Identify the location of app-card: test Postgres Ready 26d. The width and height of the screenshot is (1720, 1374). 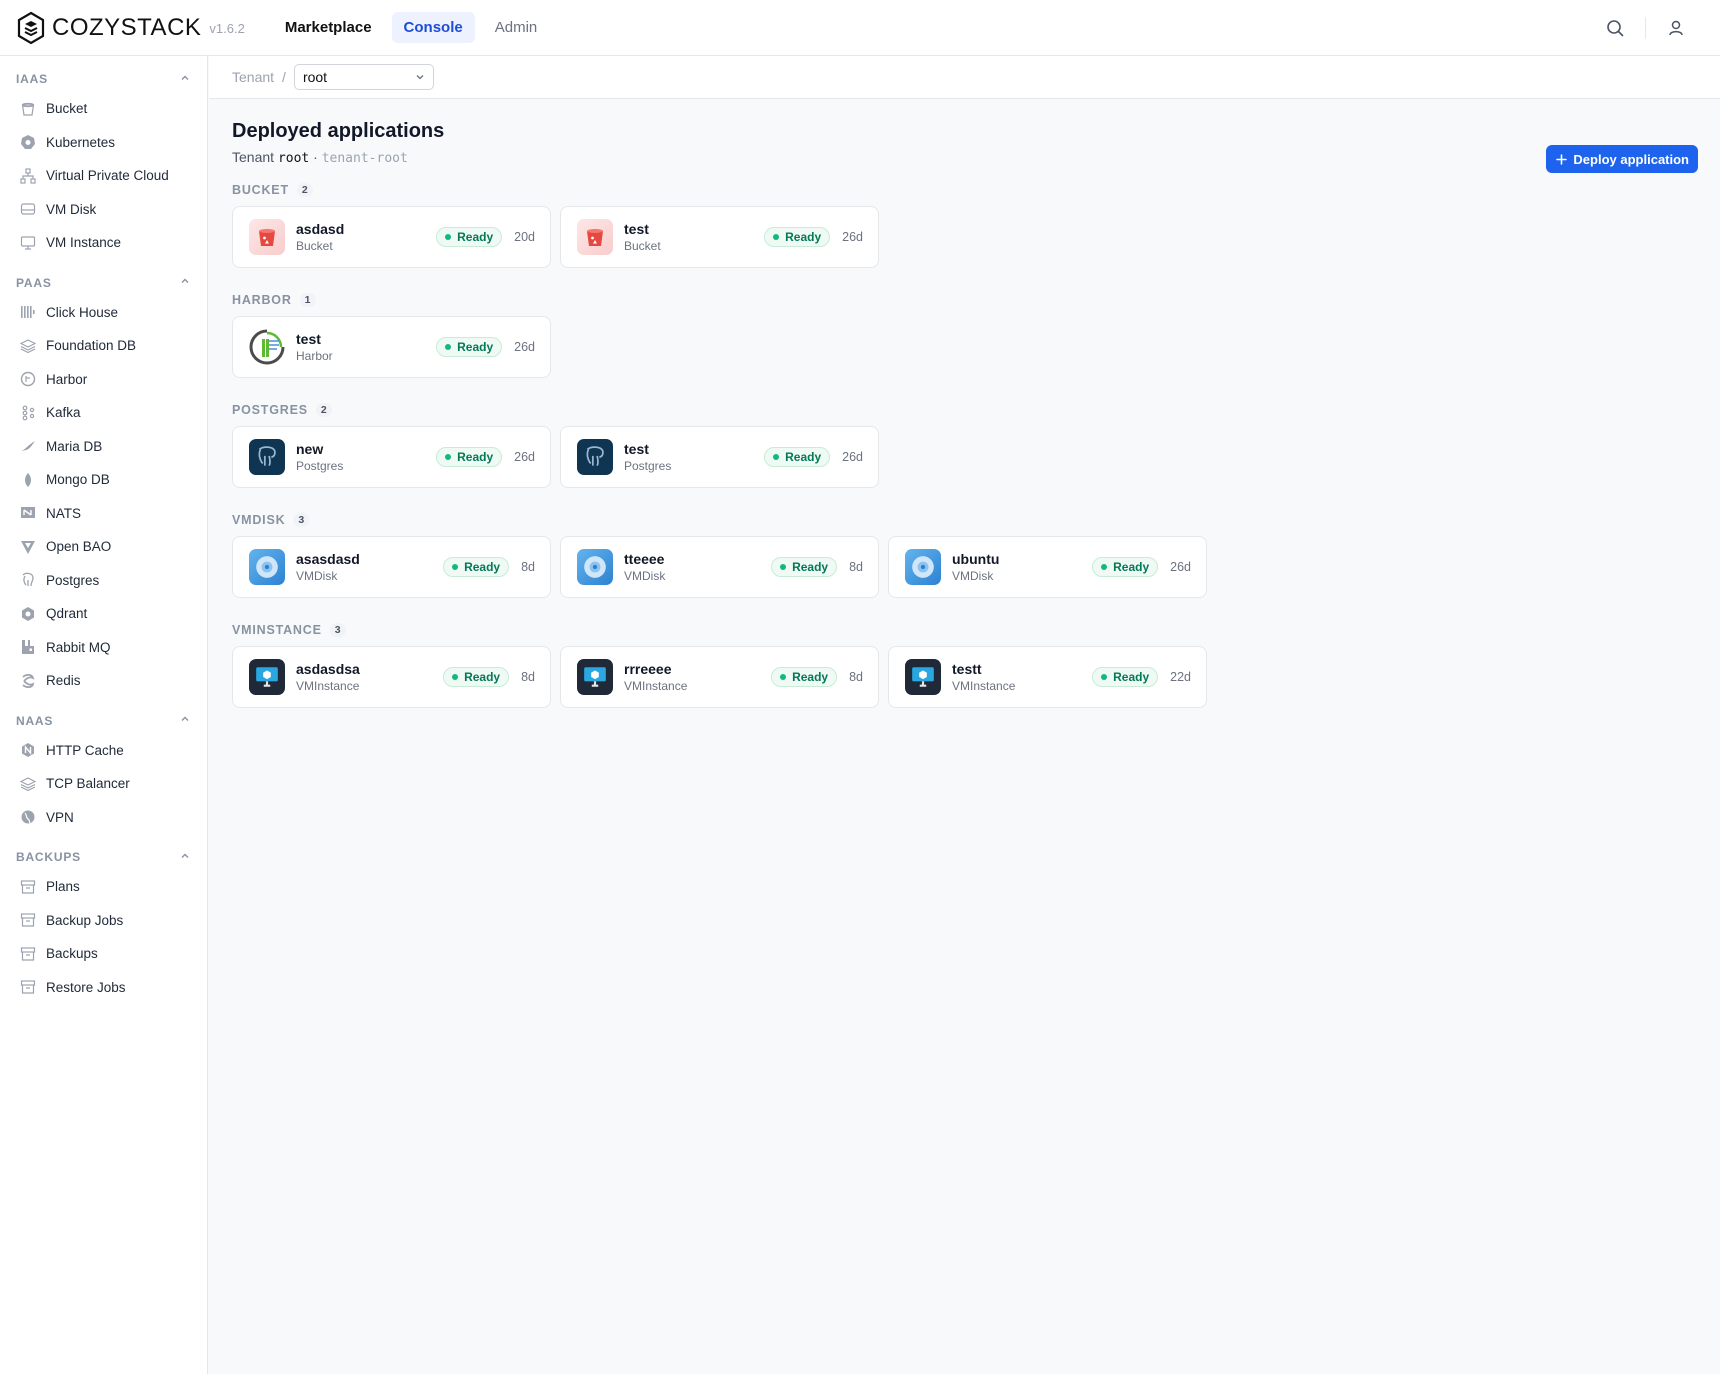
(719, 457).